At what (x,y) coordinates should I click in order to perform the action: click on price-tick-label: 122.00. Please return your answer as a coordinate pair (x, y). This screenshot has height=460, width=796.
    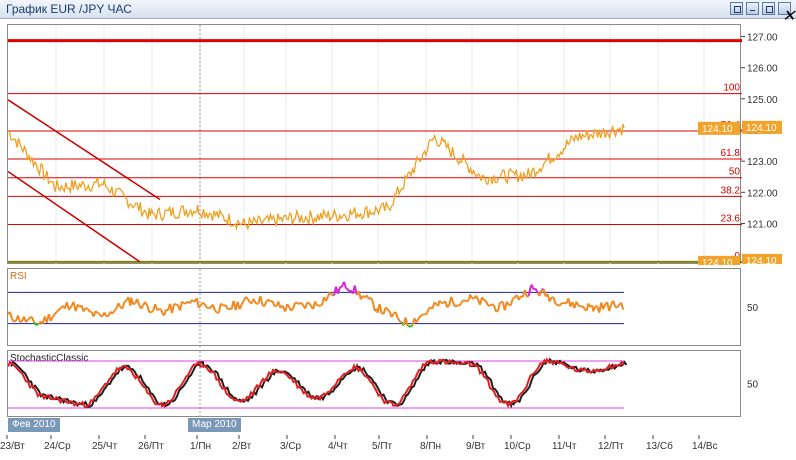
    Looking at the image, I should click on (762, 193).